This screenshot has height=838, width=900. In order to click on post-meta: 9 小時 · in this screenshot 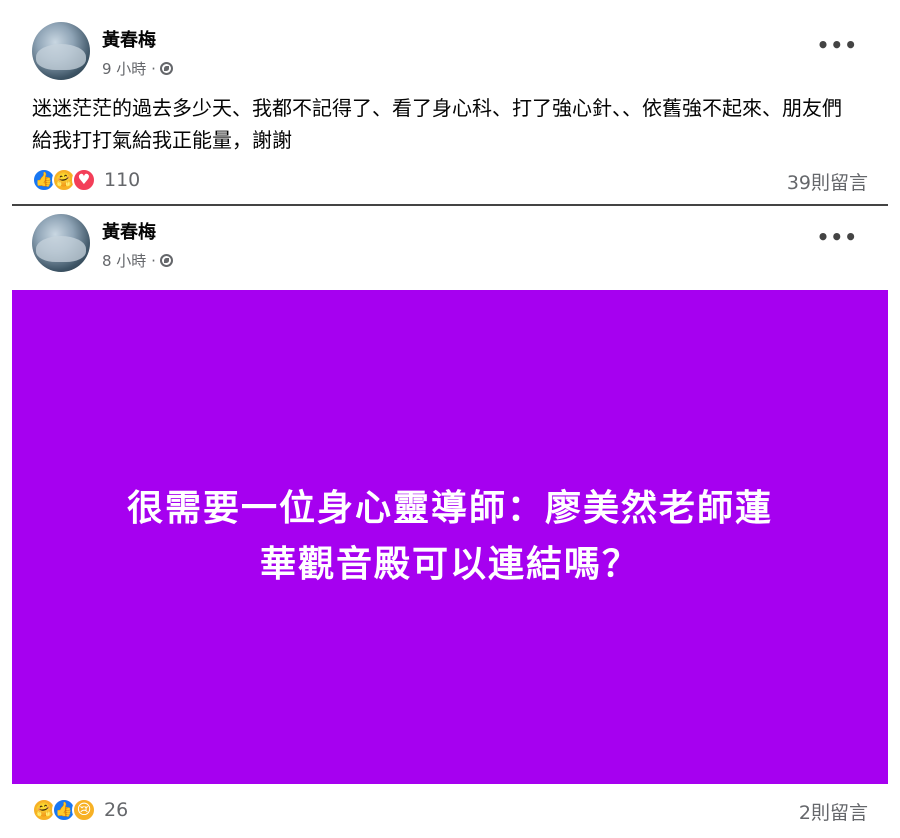, I will do `click(137, 68)`.